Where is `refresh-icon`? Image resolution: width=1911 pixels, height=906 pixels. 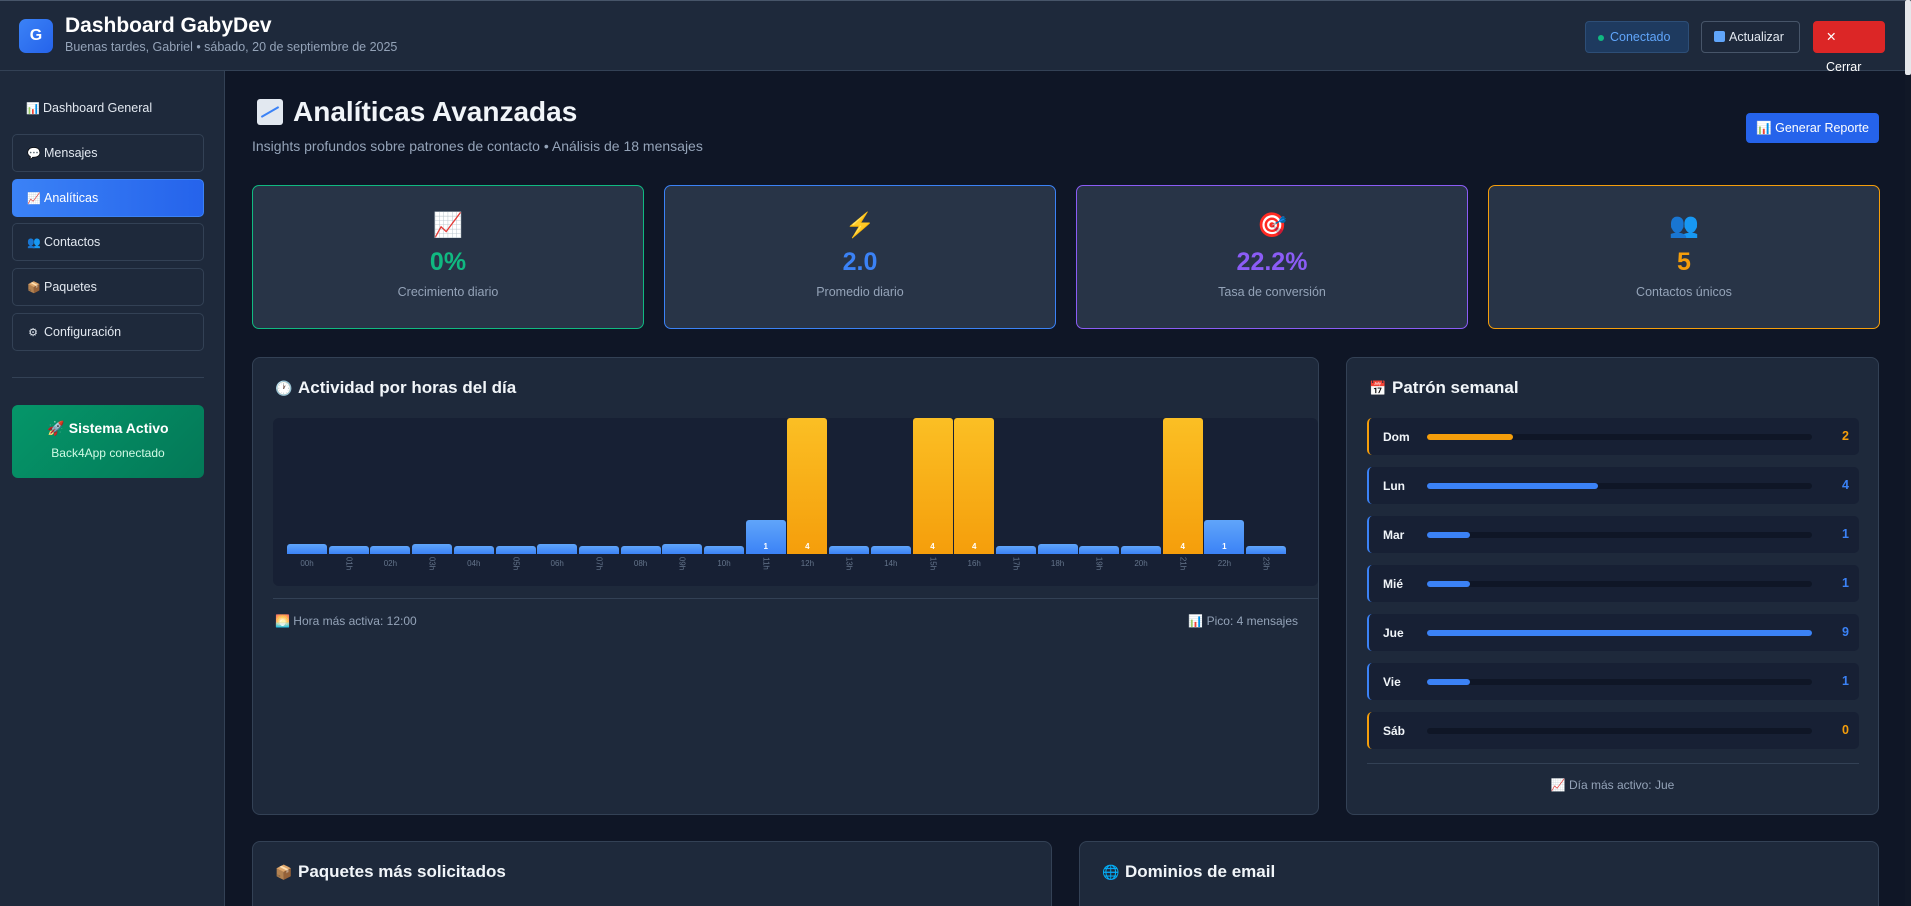
refresh-icon is located at coordinates (1719, 36).